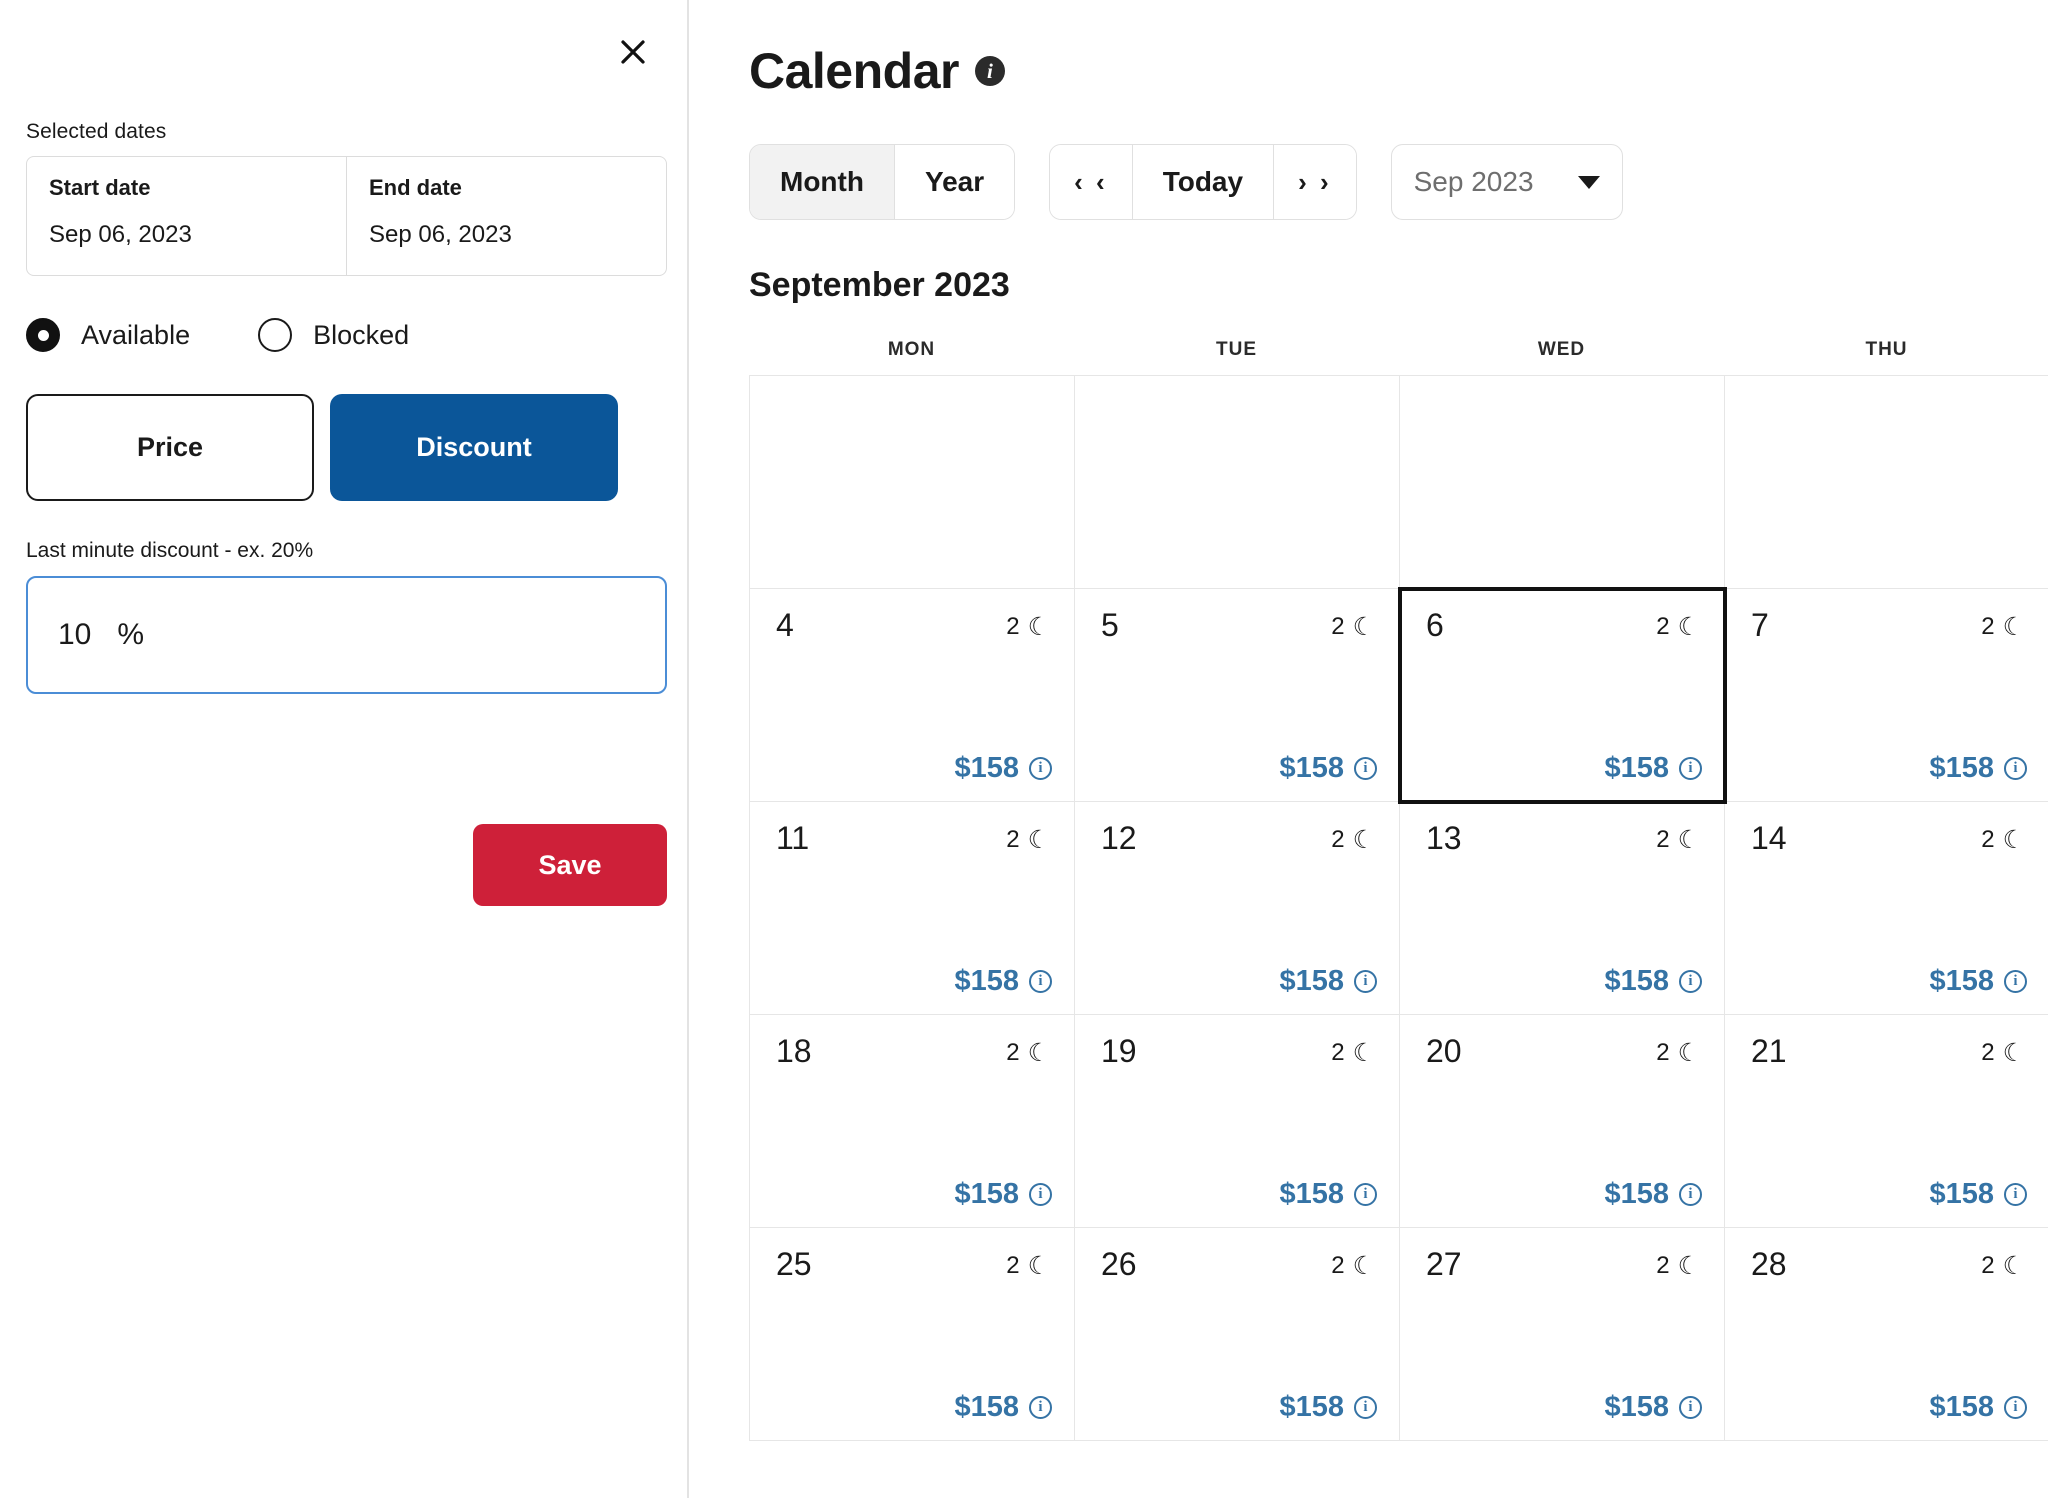  Describe the element at coordinates (361, 334) in the screenshot. I see `radio-blocked-label: Blocked` at that location.